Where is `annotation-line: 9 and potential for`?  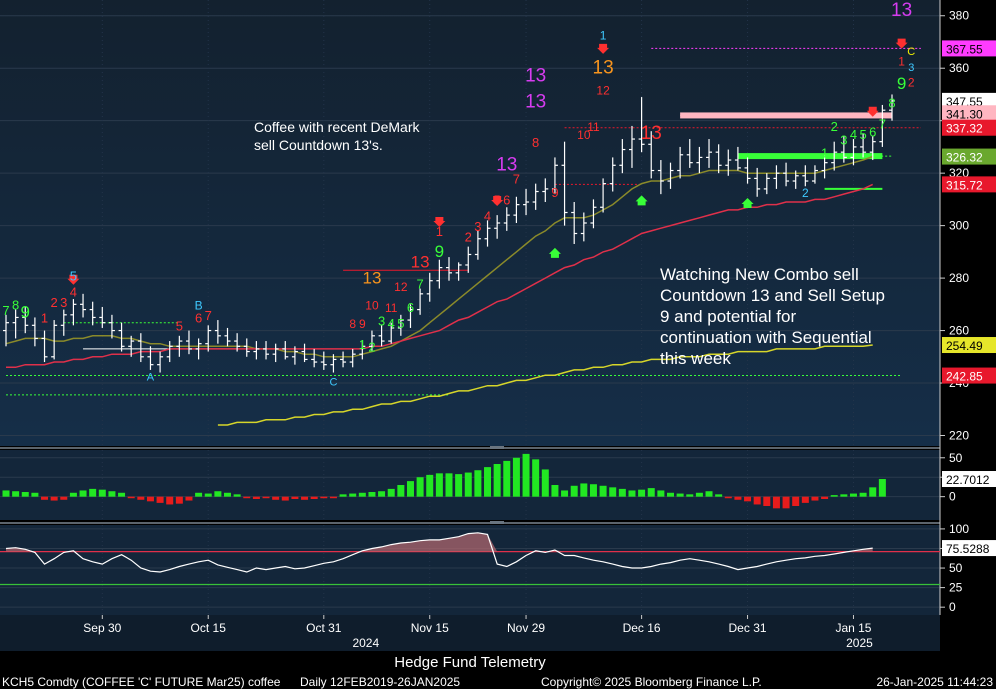 annotation-line: 9 and potential for is located at coordinates (728, 316).